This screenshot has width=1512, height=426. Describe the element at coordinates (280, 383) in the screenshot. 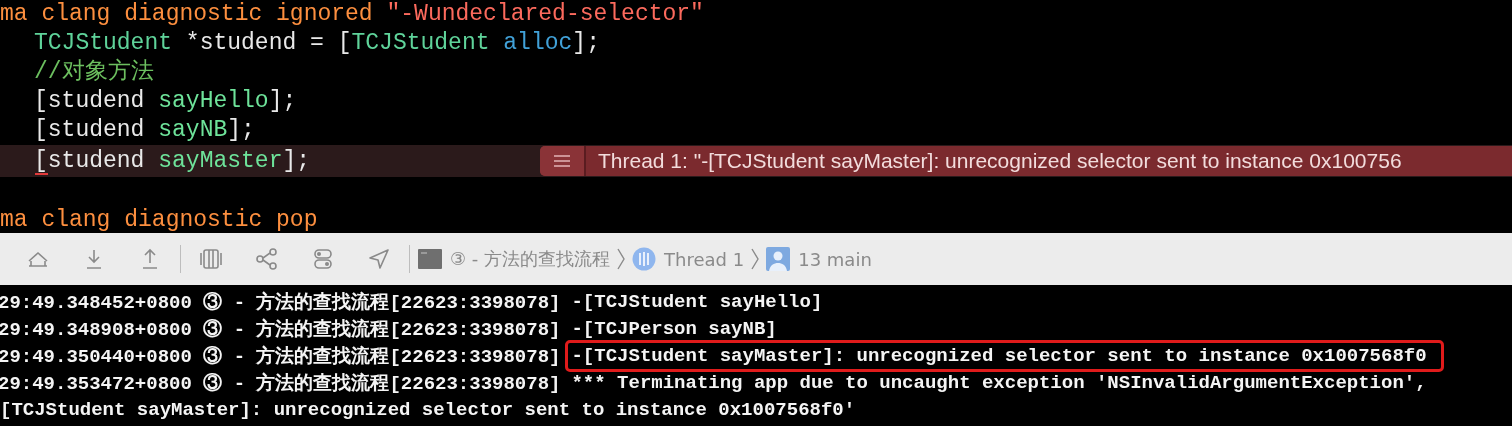

I see `log-prefix: 29:49.353472+0800 ③ - 方法的查找流程[22623:3398078]` at that location.